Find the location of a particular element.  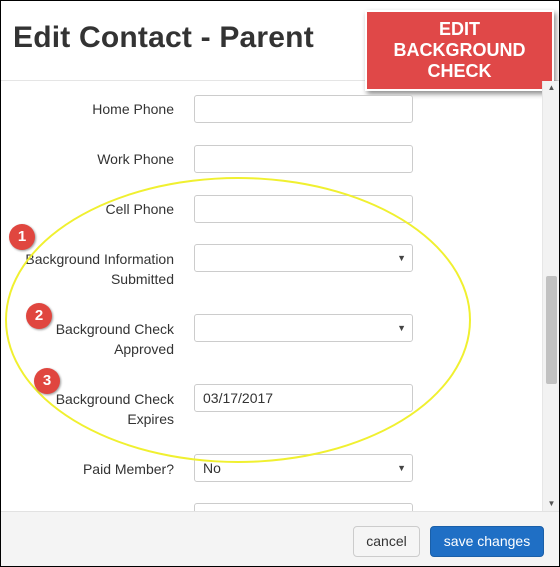

background-expires-label-line2: Expires is located at coordinates (150, 419).